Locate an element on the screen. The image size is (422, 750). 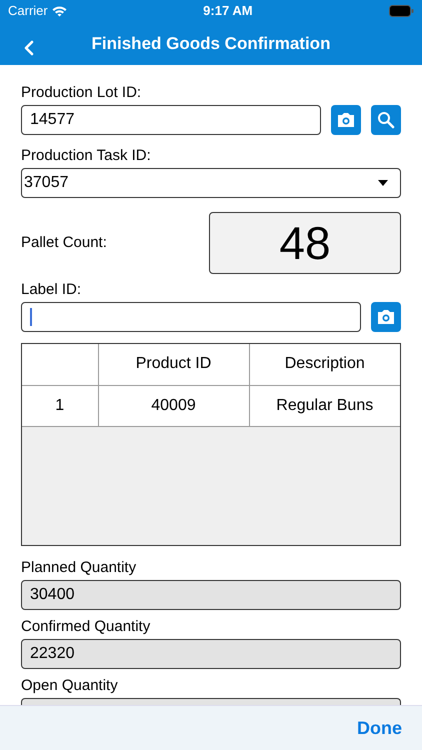
field-label: Production Lot ID: is located at coordinates (81, 93).